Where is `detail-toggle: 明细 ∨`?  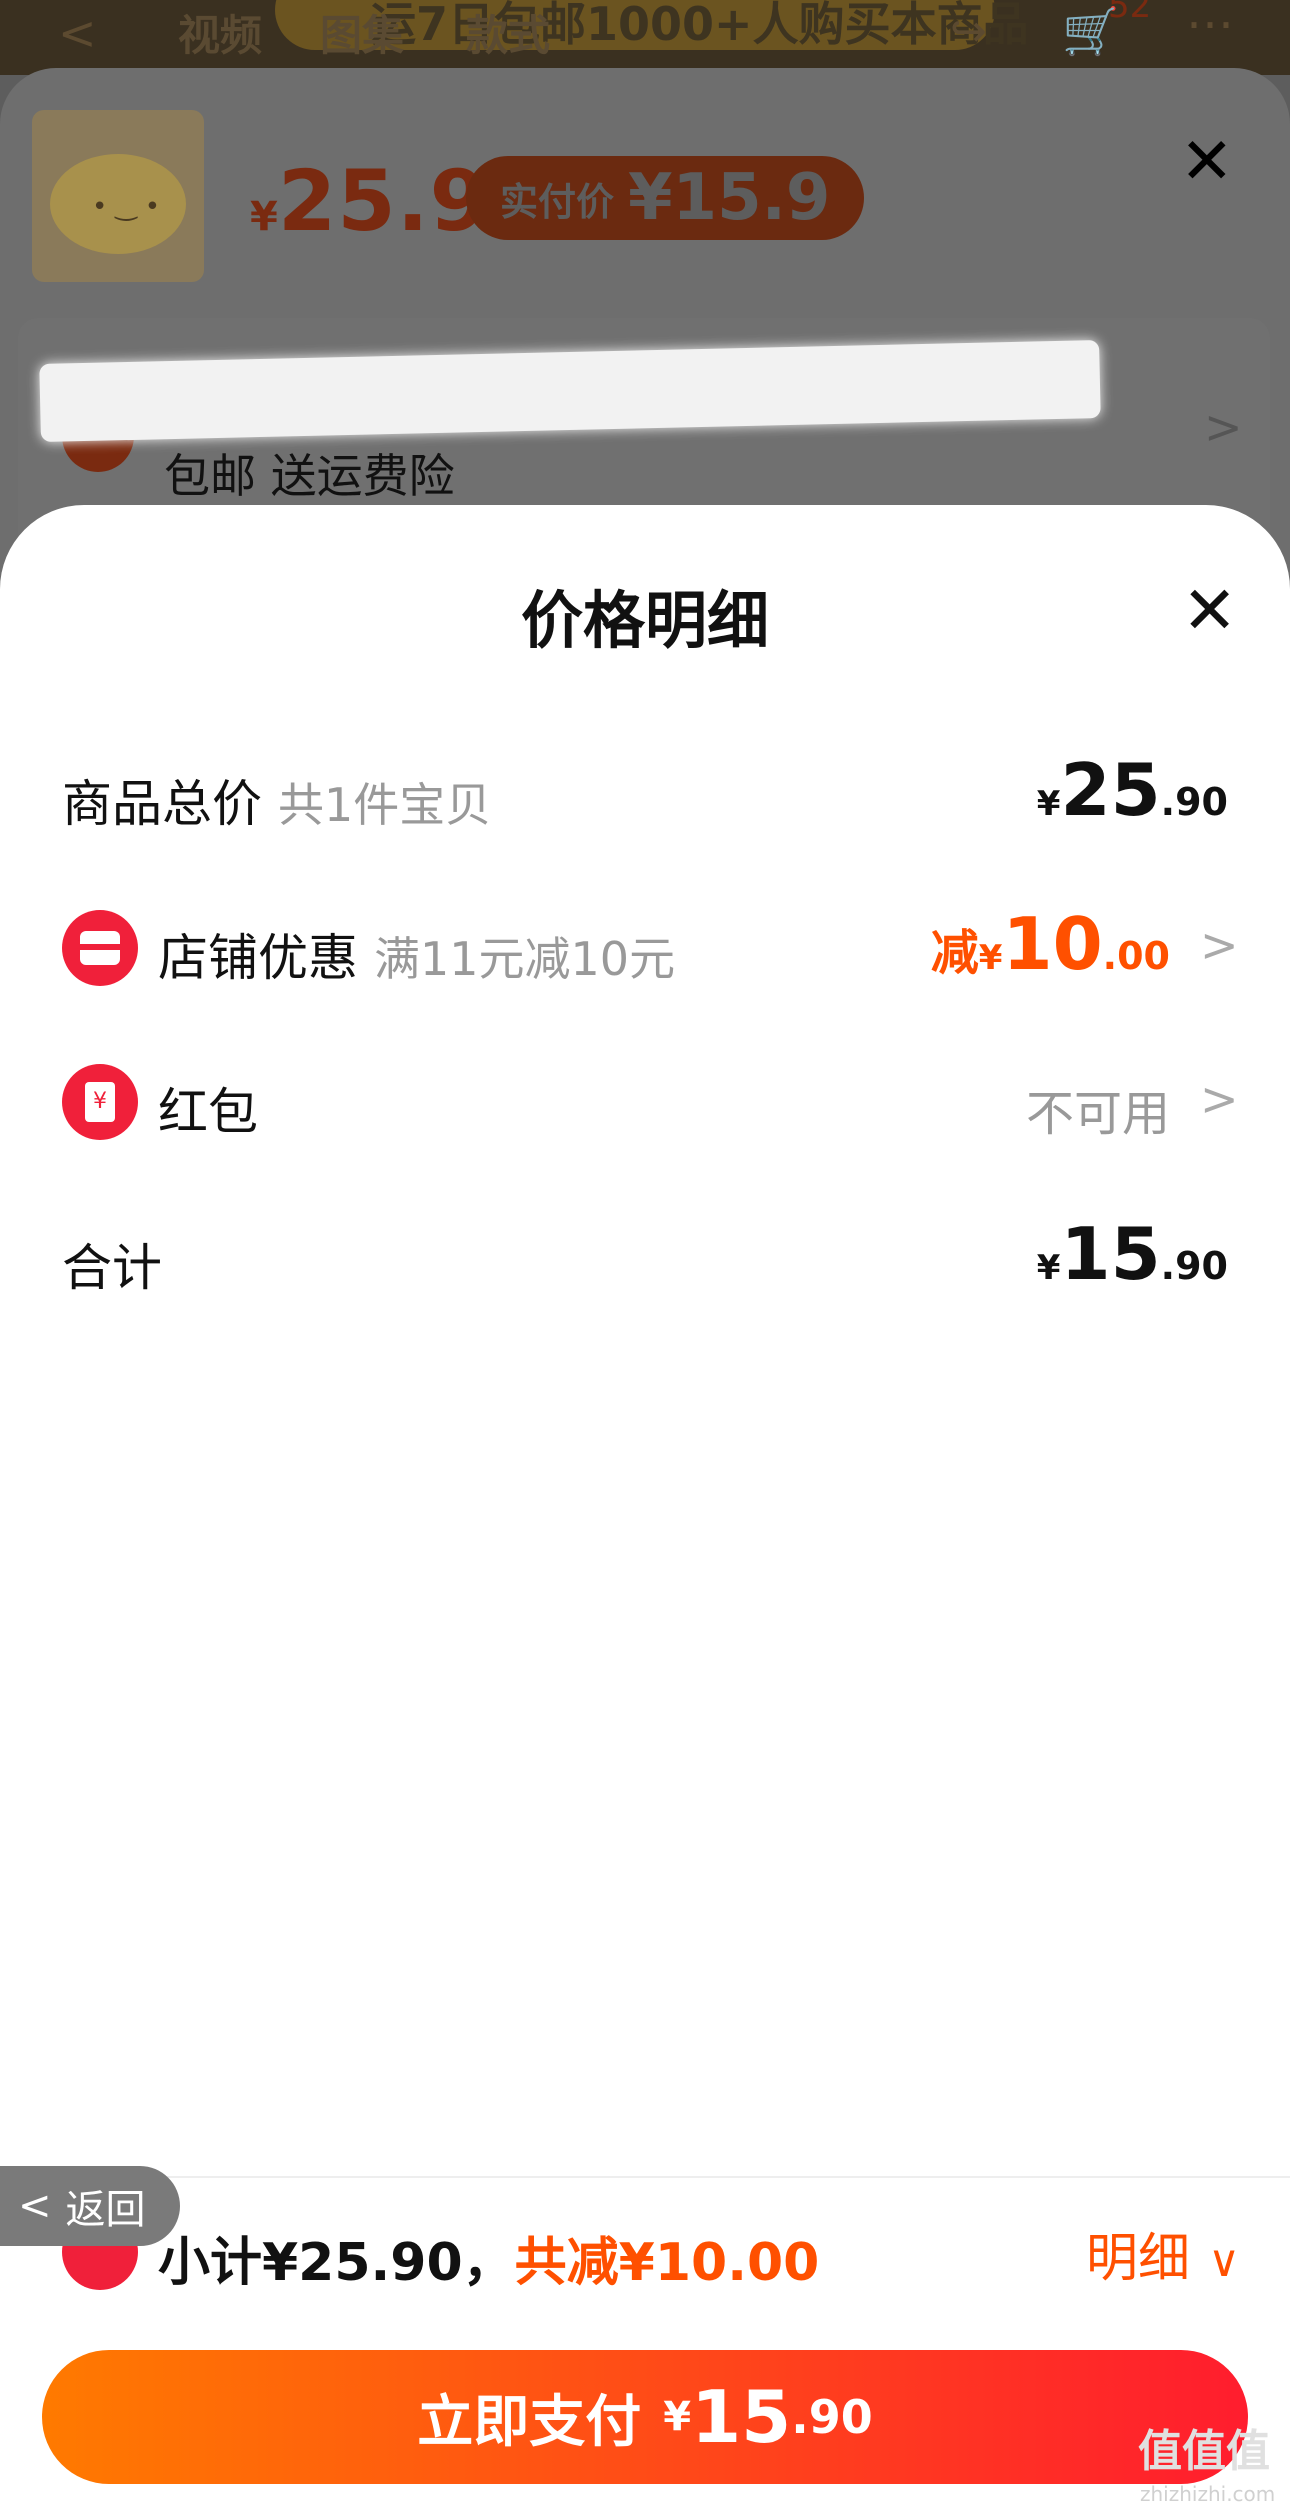 detail-toggle: 明细 ∨ is located at coordinates (1163, 2253).